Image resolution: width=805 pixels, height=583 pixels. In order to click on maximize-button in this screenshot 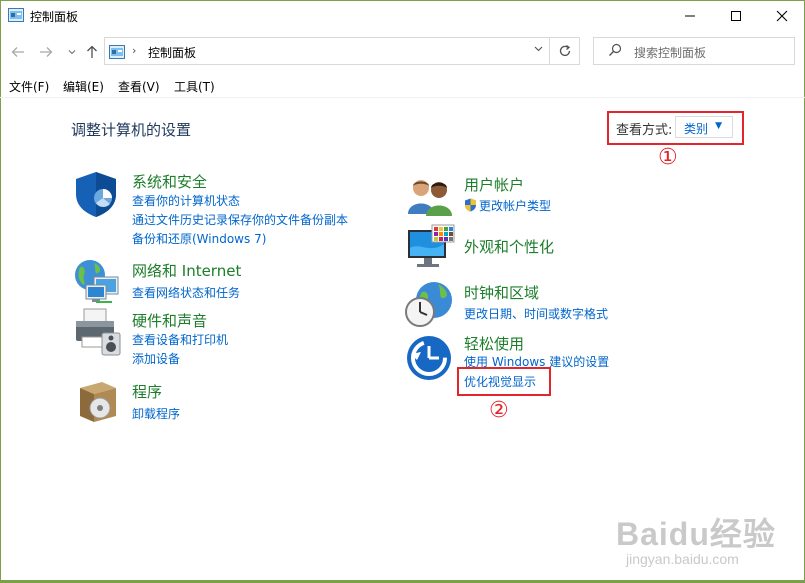, I will do `click(736, 16)`.